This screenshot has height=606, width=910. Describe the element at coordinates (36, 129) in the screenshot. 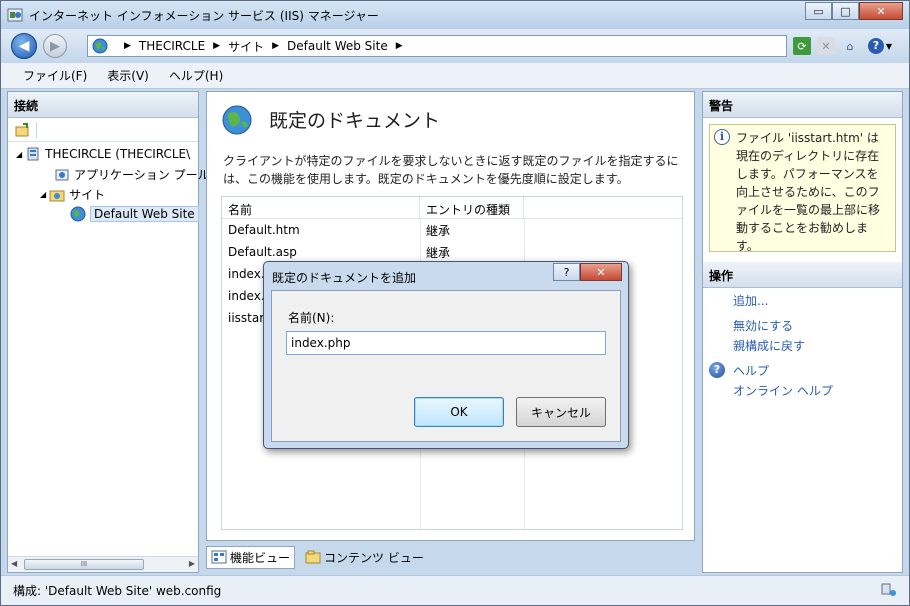

I see `toolbar-divider` at that location.